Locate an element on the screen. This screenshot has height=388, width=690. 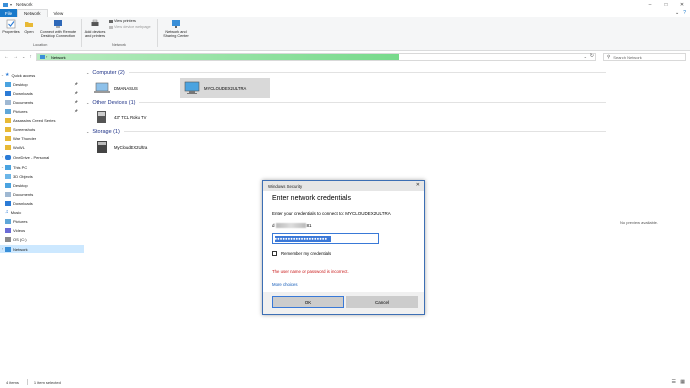
sidebar-item-pictures-pc: Pictures is located at coordinates (42, 221).